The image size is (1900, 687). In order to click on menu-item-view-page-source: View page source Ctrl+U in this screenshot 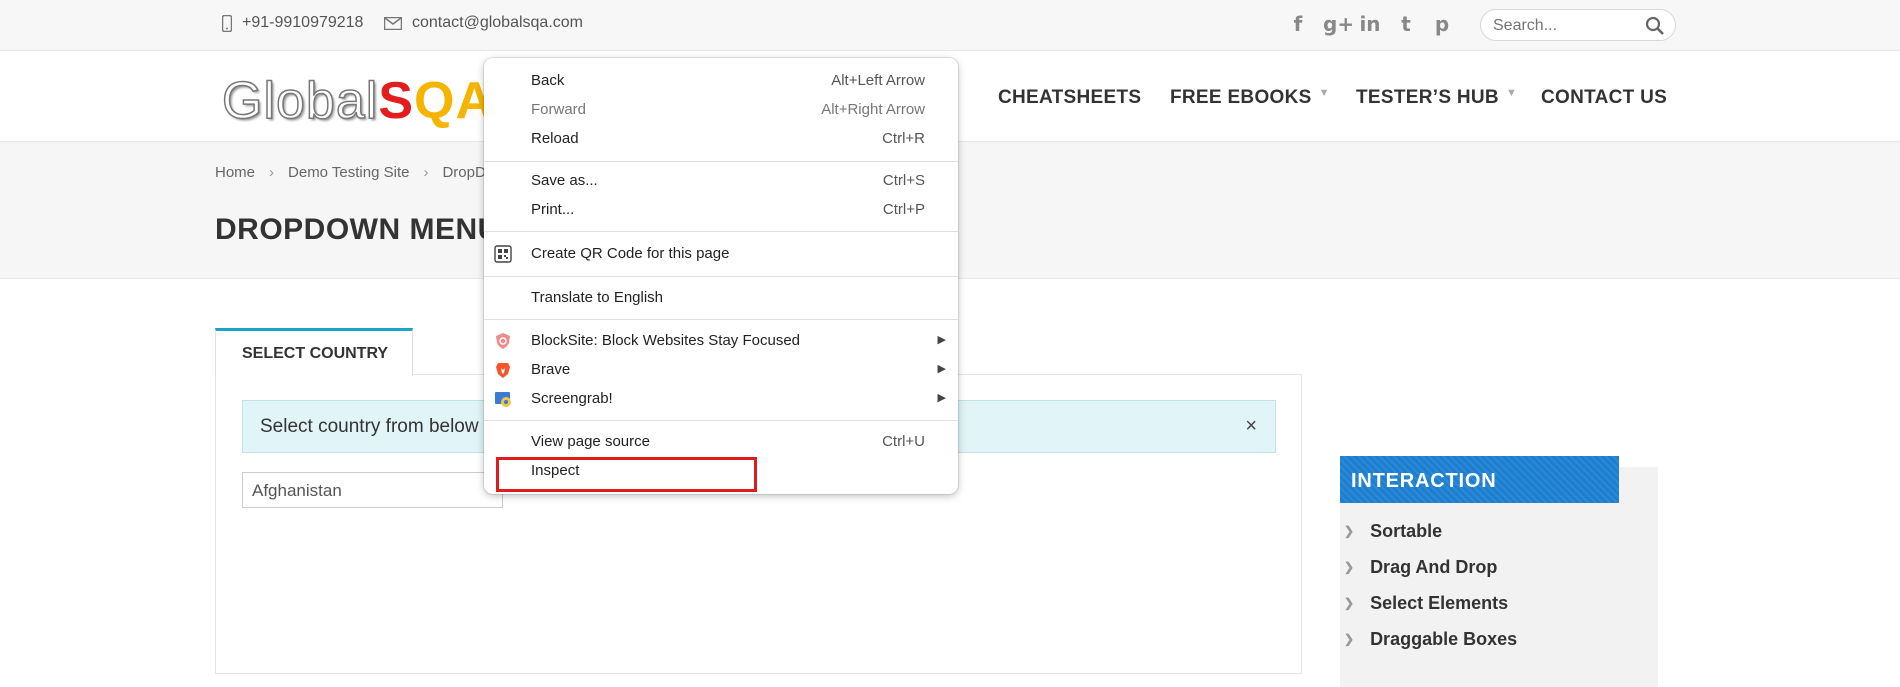, I will do `click(721, 442)`.